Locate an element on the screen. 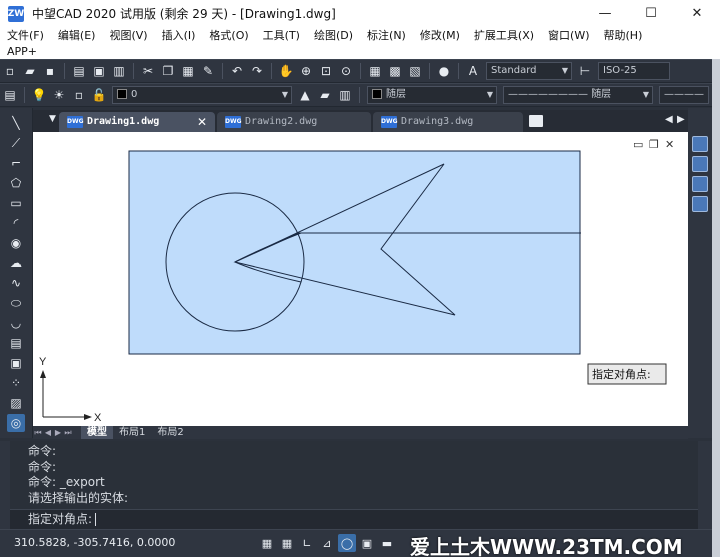 The height and width of the screenshot is (557, 720). make-current-layer-icon: ▲ is located at coordinates (305, 95).